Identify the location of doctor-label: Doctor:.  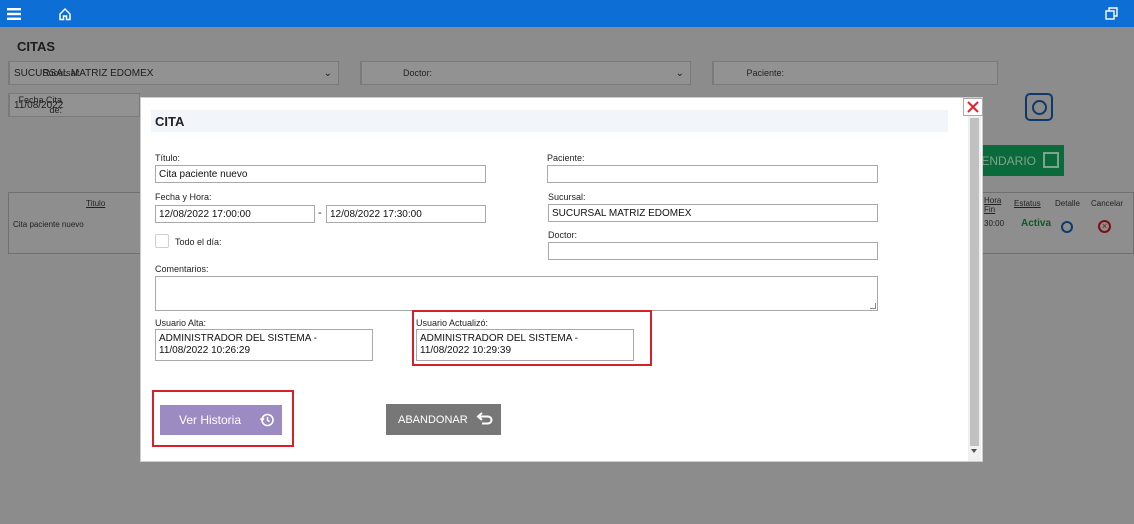
(563, 235).